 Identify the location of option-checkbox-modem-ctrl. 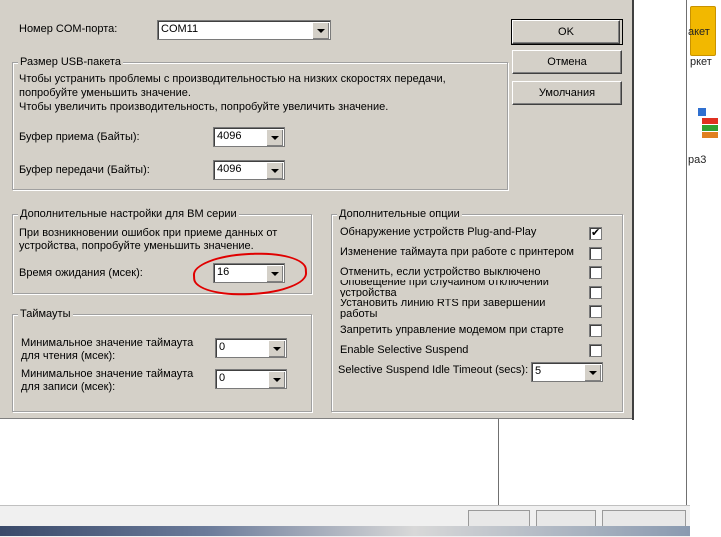
(595, 330).